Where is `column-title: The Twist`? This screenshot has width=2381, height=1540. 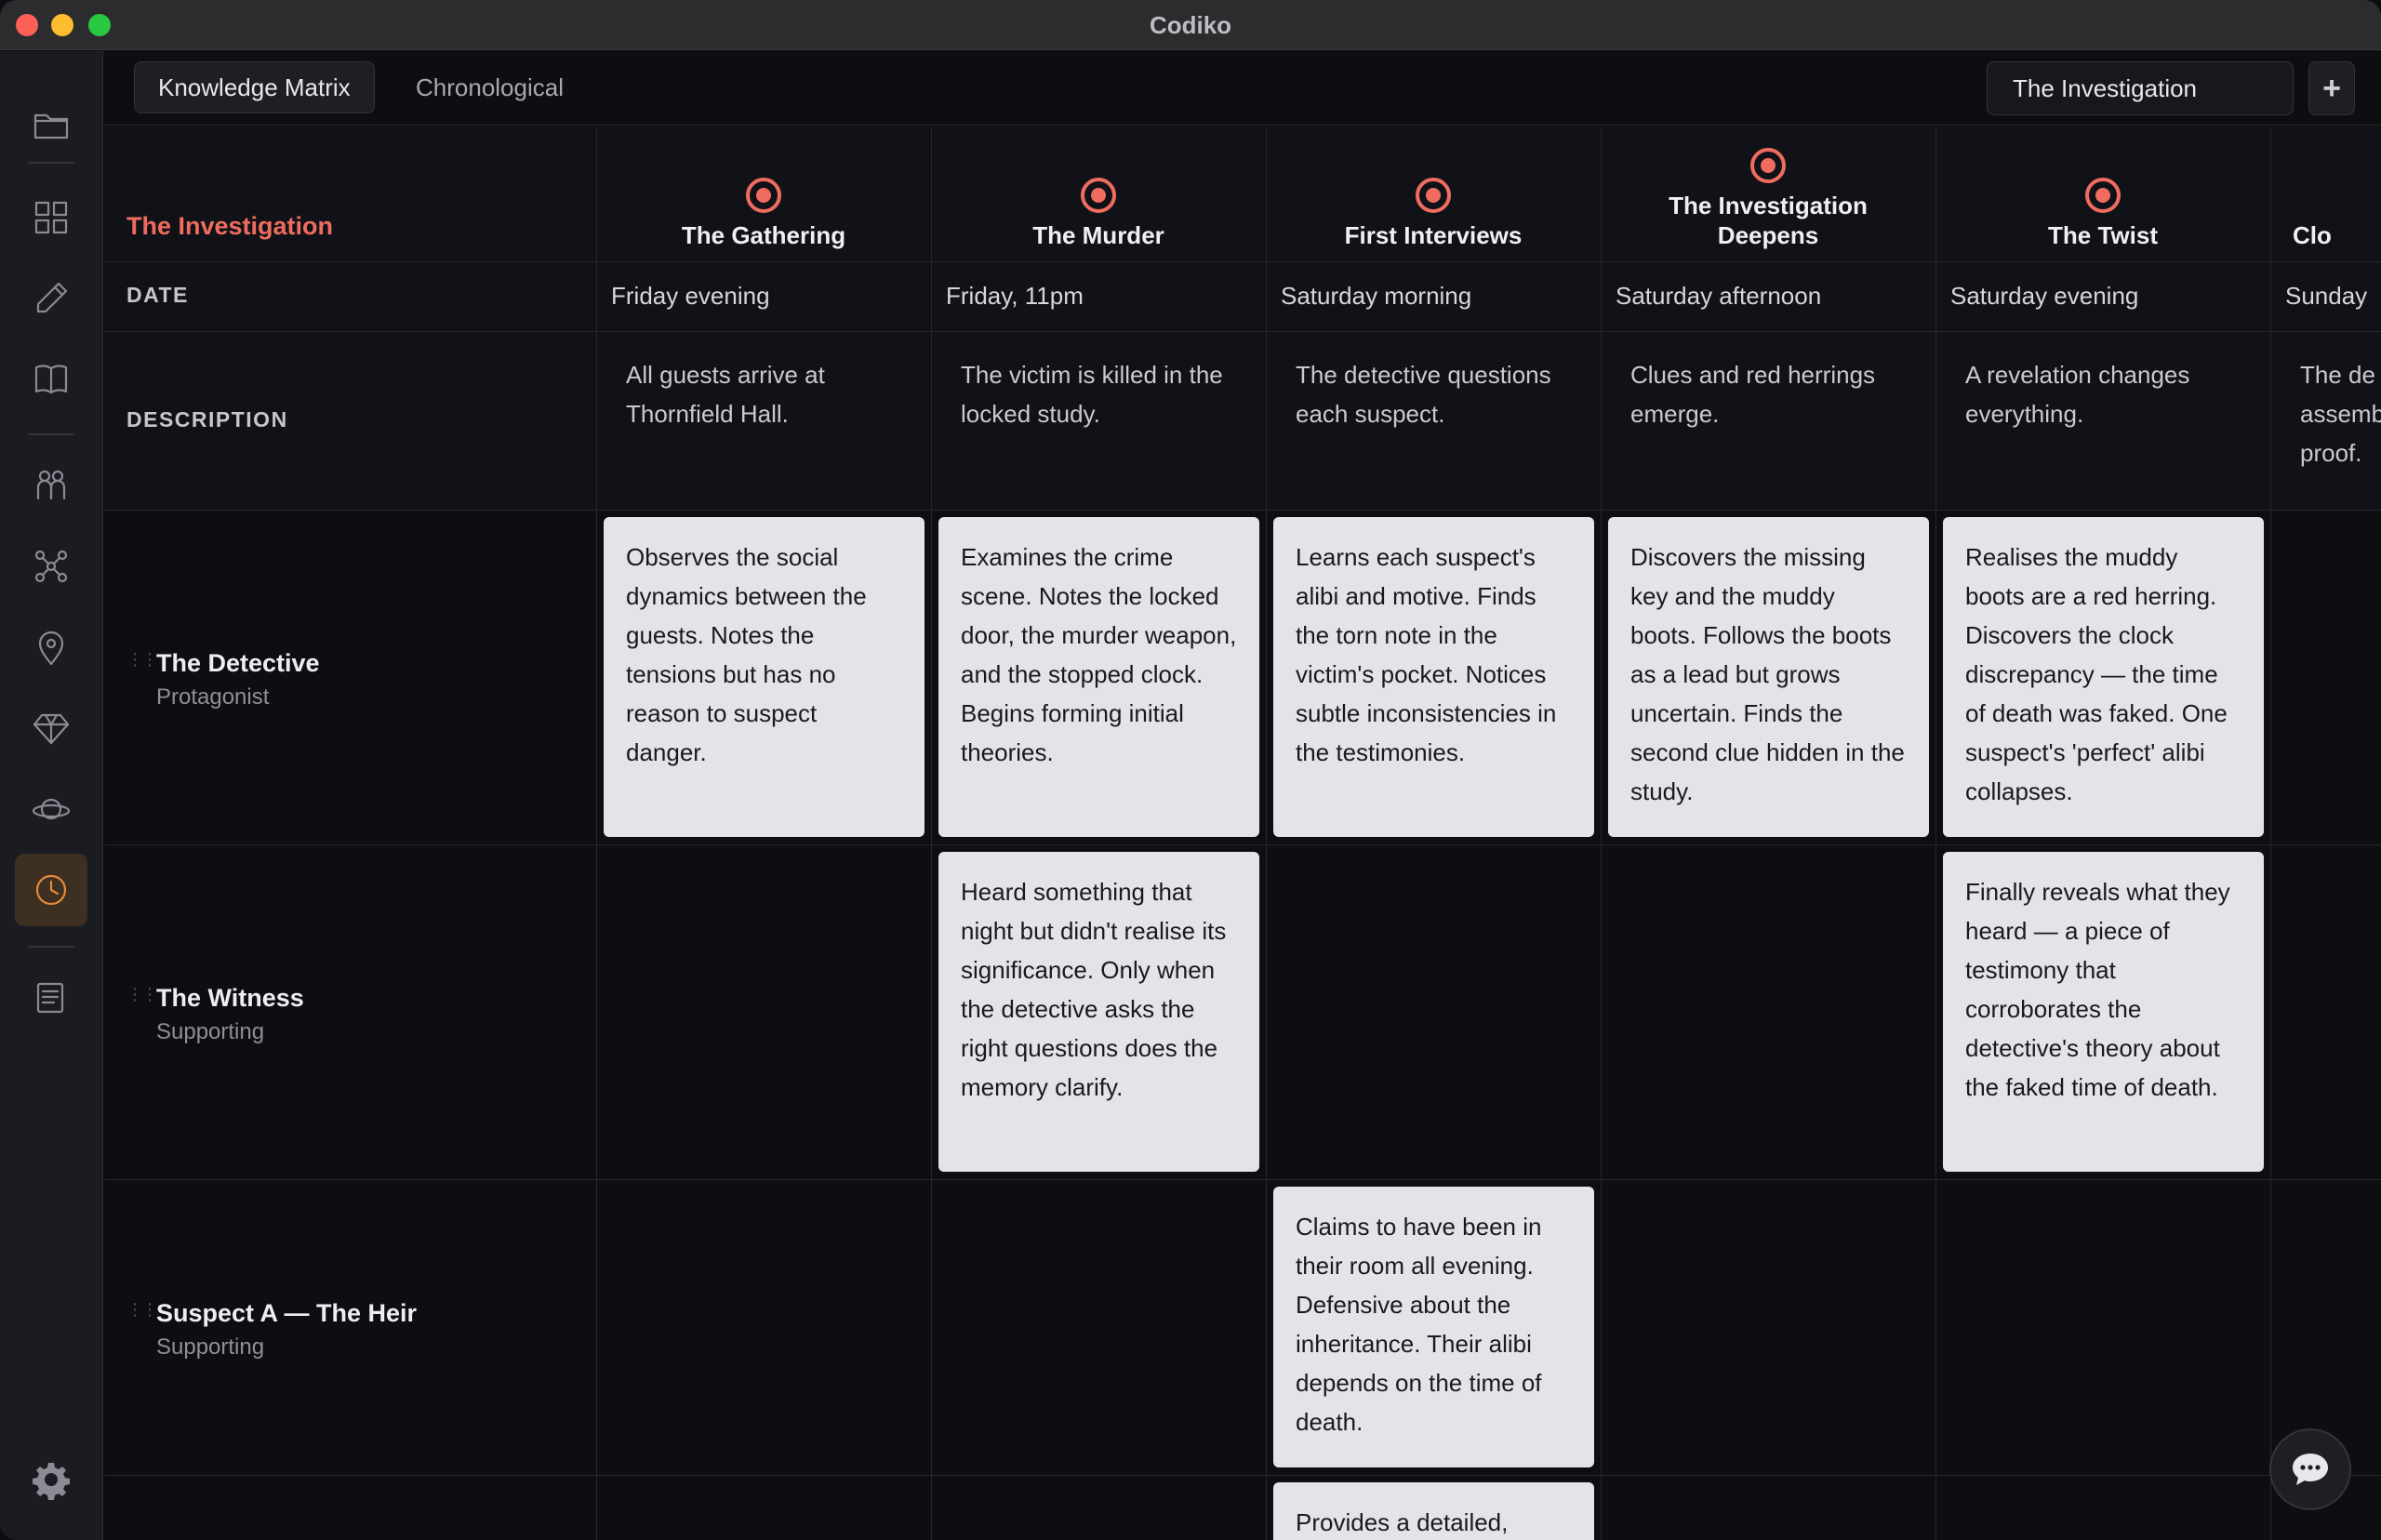 column-title: The Twist is located at coordinates (2103, 235).